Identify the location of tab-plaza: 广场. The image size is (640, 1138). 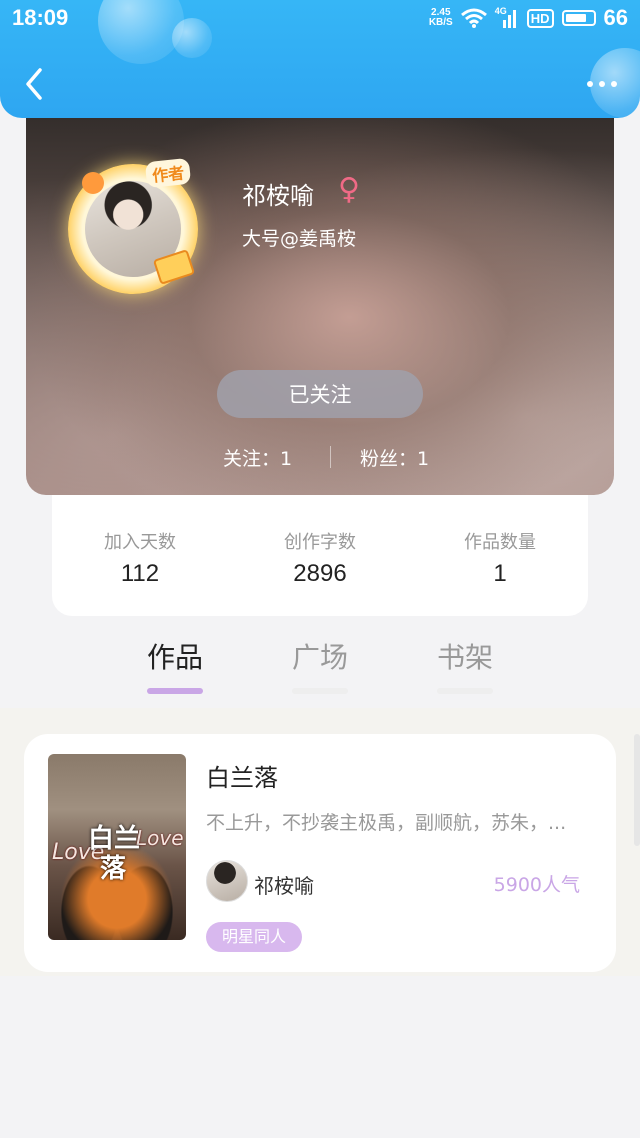
(320, 665).